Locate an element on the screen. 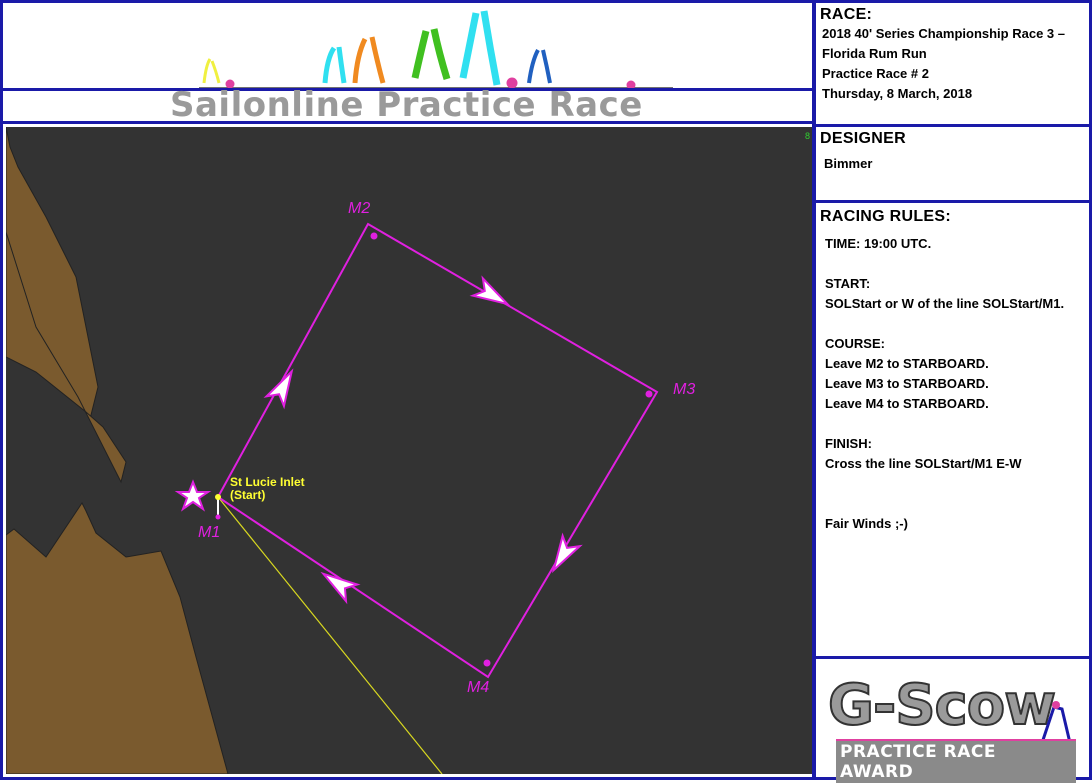  designer-panel: DESIGNER Bimmer is located at coordinates (952, 163).